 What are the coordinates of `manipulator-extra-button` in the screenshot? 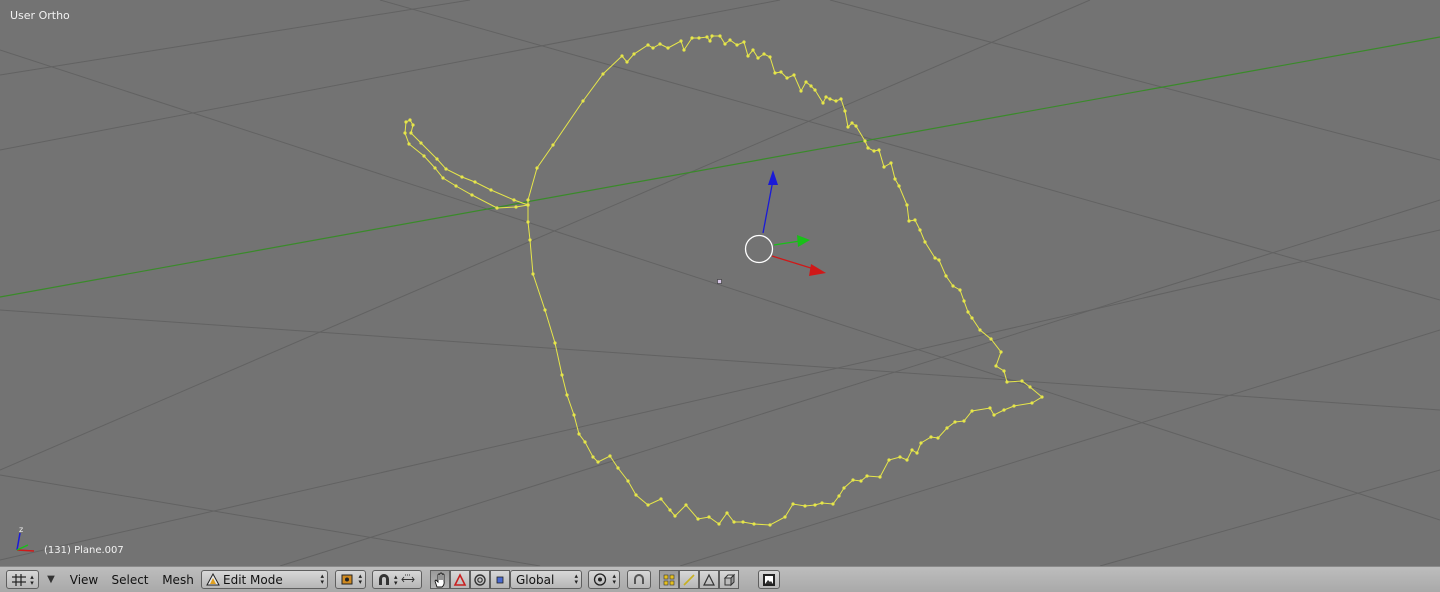 It's located at (500, 579).